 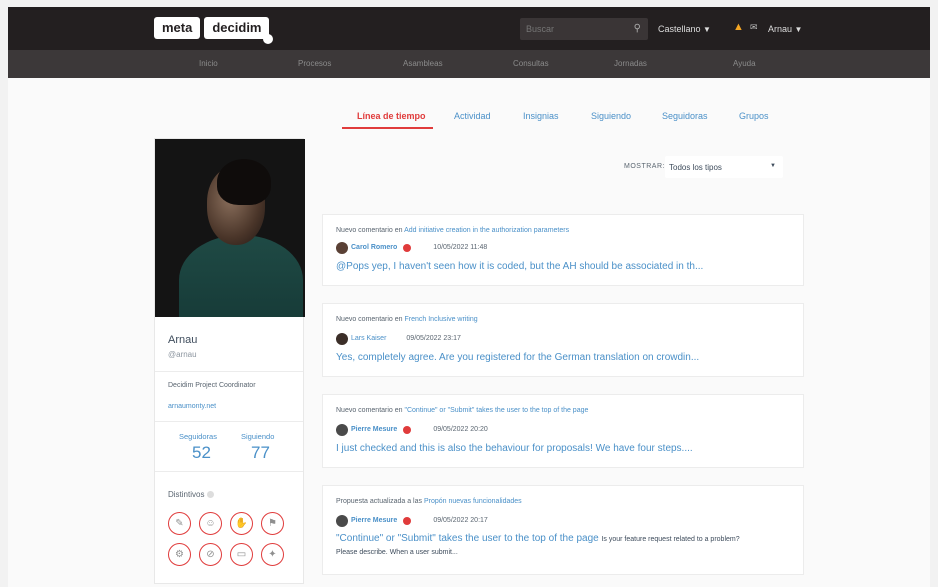 I want to click on language-selector: Castellano ▼, so click(x=684, y=29).